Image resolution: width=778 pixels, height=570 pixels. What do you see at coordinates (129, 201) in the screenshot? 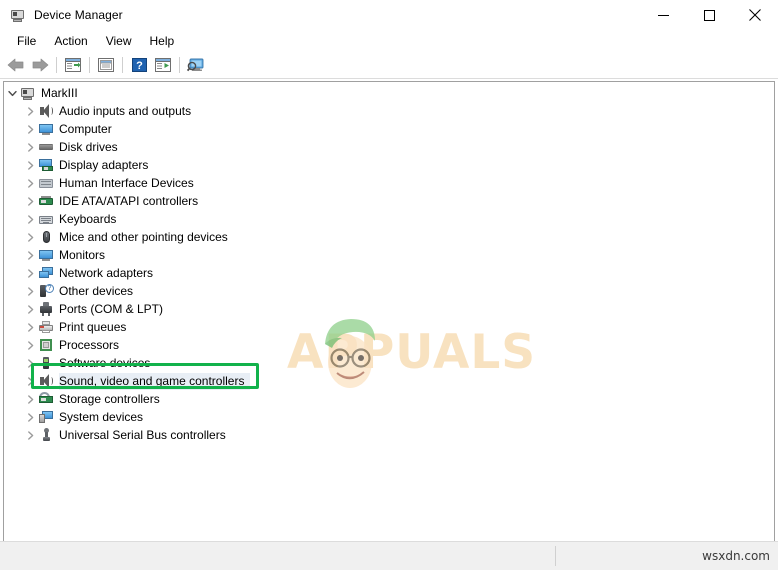
I see `tree-item-label: IDE ATA/ATAPI controllers` at bounding box center [129, 201].